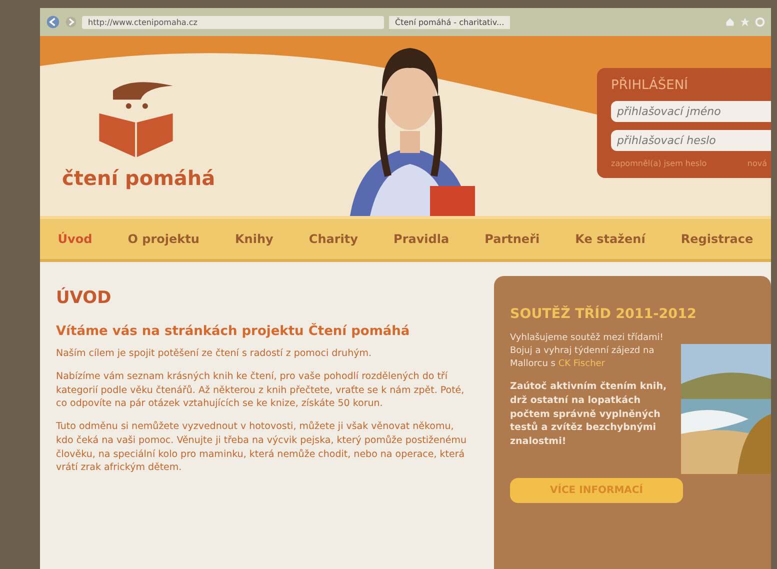 The height and width of the screenshot is (569, 777). Describe the element at coordinates (75, 239) in the screenshot. I see `nav-item: Úvod` at that location.